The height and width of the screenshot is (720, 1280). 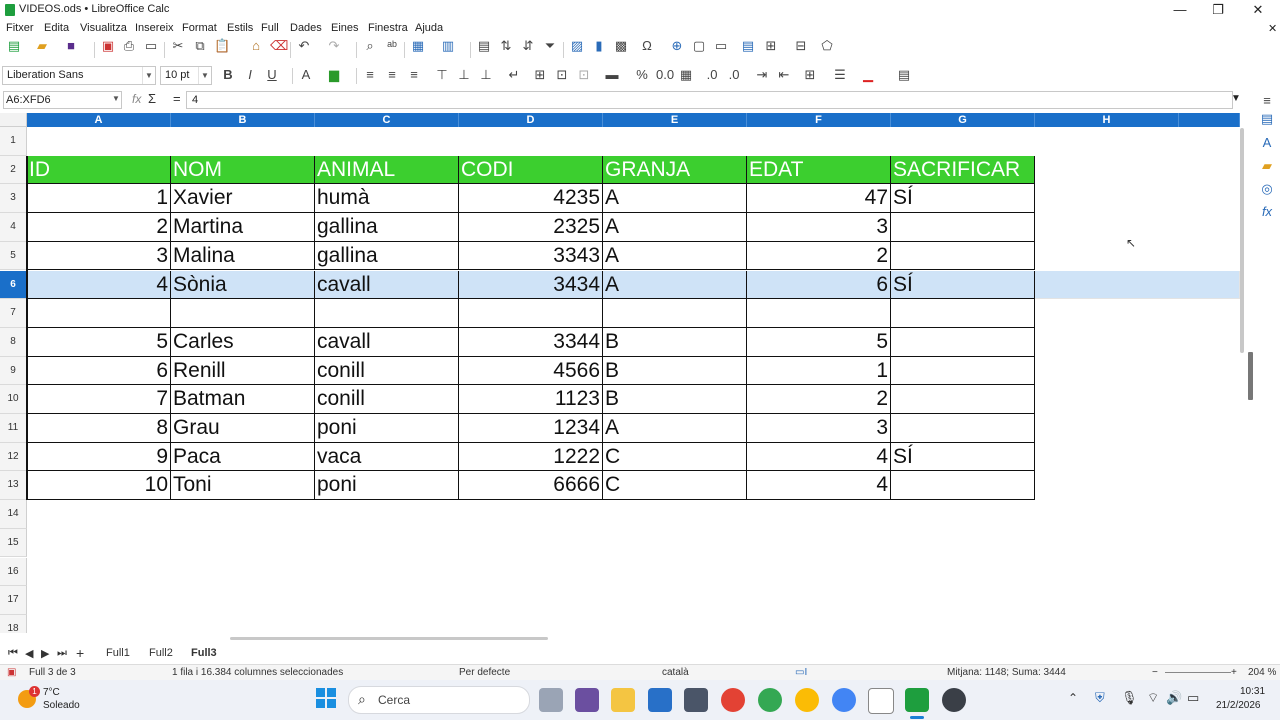 I want to click on zoom-level: 204 %, so click(x=1262, y=672).